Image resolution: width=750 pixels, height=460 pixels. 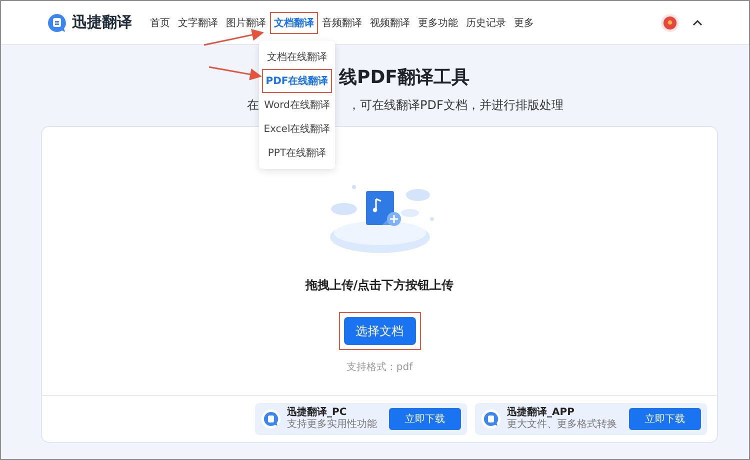 What do you see at coordinates (379, 285) in the screenshot?
I see `upload-hint: 拖拽上传/点击下方按钮上传` at bounding box center [379, 285].